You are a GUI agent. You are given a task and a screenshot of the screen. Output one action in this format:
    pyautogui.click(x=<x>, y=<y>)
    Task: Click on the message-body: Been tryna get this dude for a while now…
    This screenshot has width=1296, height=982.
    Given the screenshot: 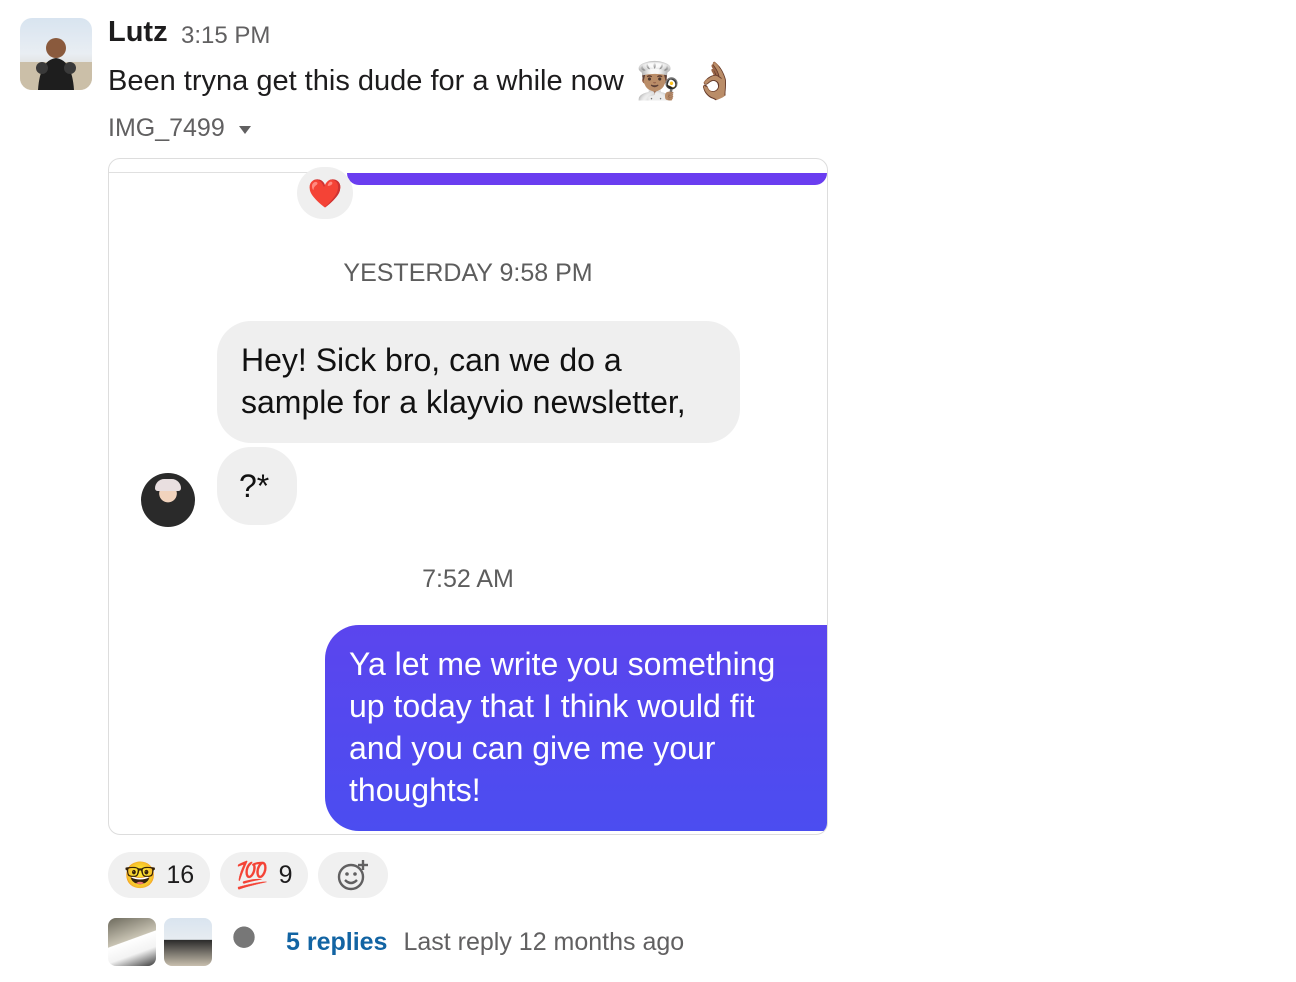 What is the action you would take?
    pyautogui.click(x=423, y=81)
    